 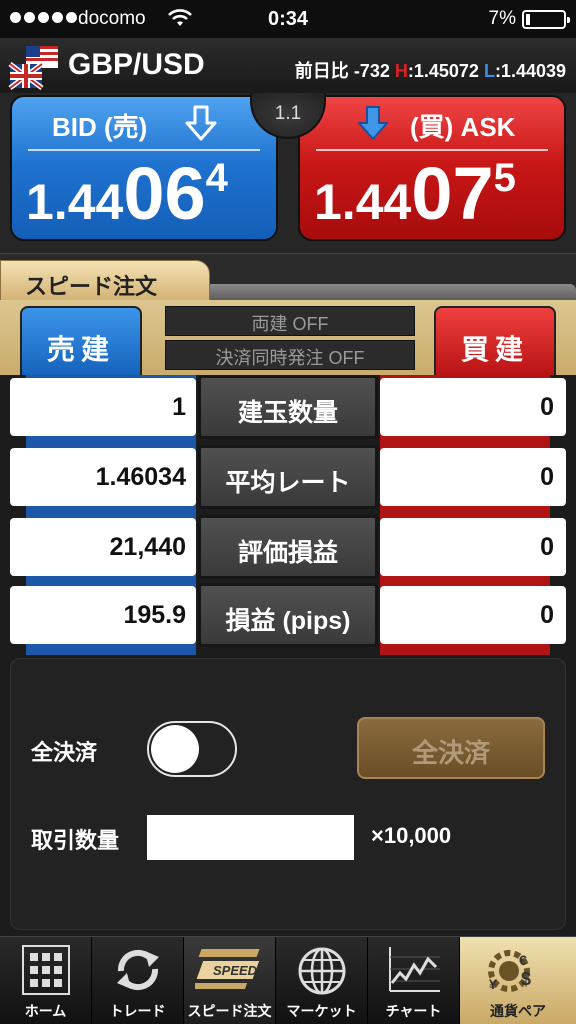 I want to click on speed-icon: SPEED, so click(x=227, y=969).